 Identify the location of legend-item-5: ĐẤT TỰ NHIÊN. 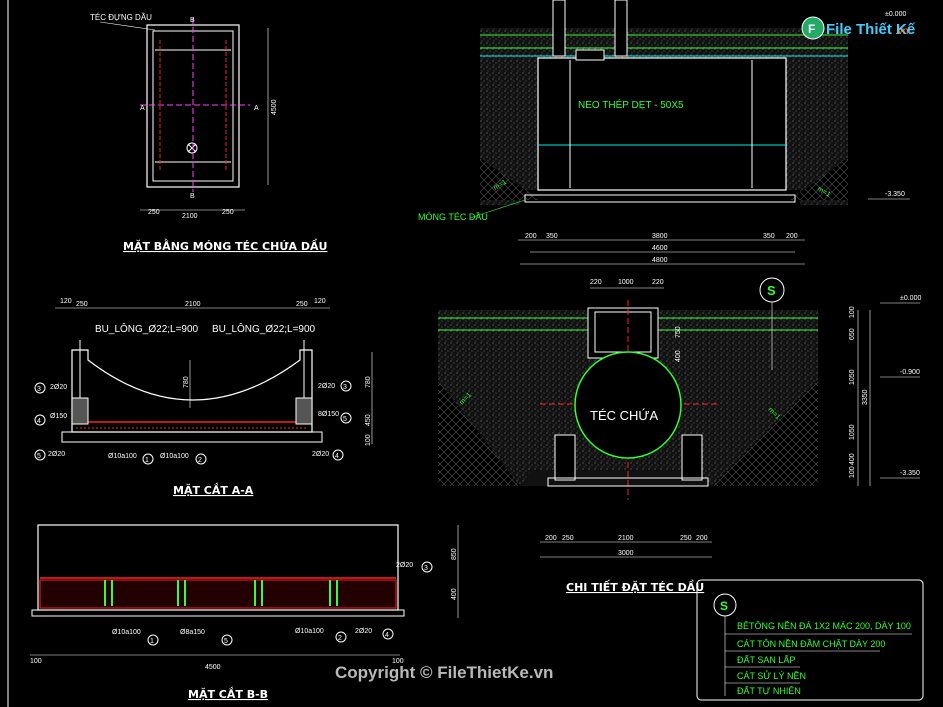
(769, 691).